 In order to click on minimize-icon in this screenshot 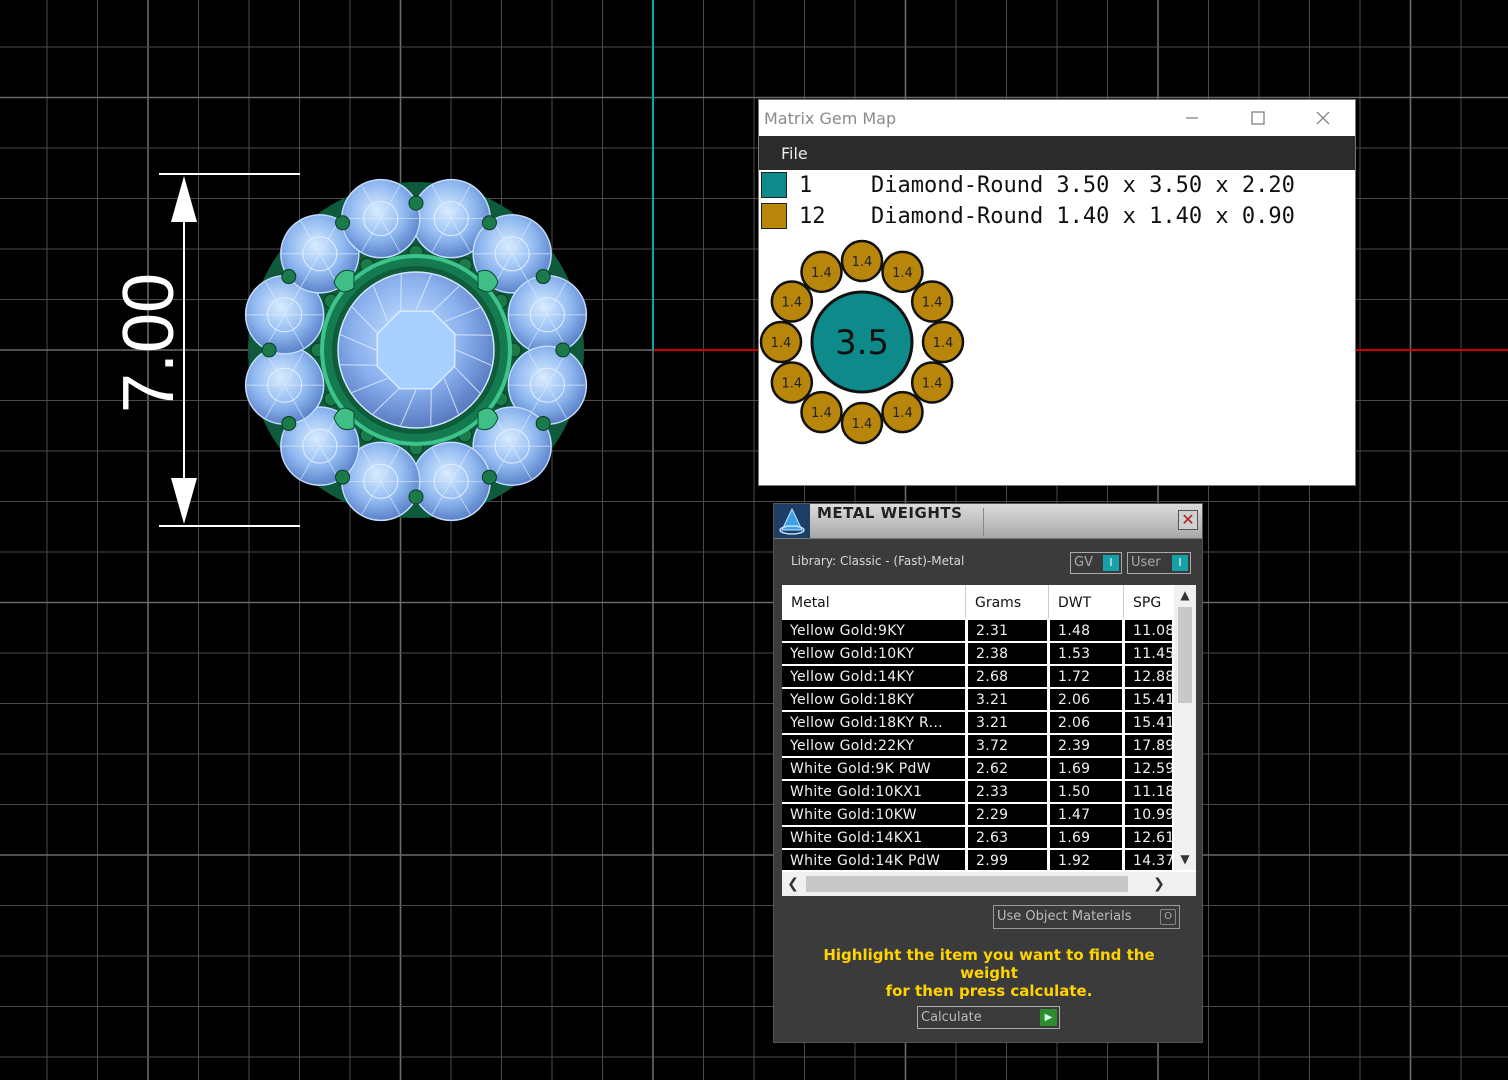, I will do `click(1192, 118)`.